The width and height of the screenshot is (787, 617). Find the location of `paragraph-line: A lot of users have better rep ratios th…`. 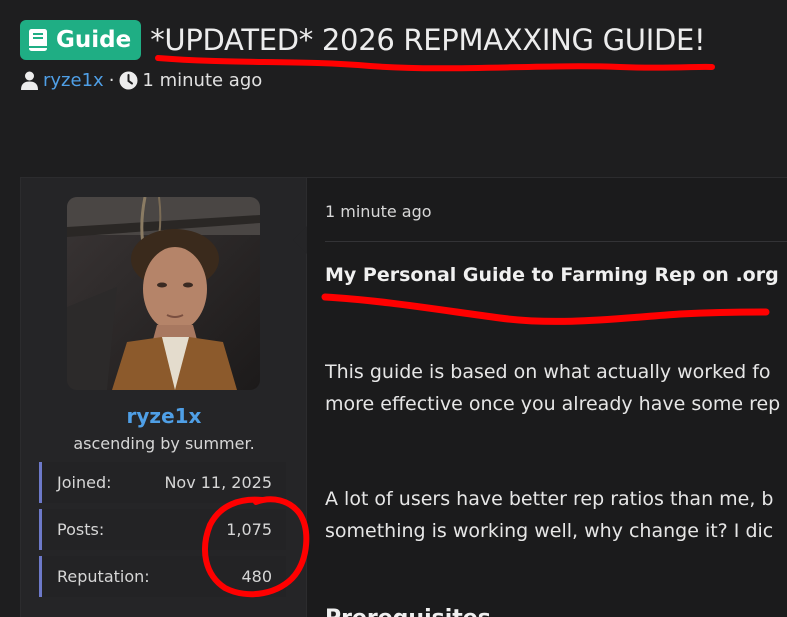

paragraph-line: A lot of users have better rep ratios th… is located at coordinates (549, 499).